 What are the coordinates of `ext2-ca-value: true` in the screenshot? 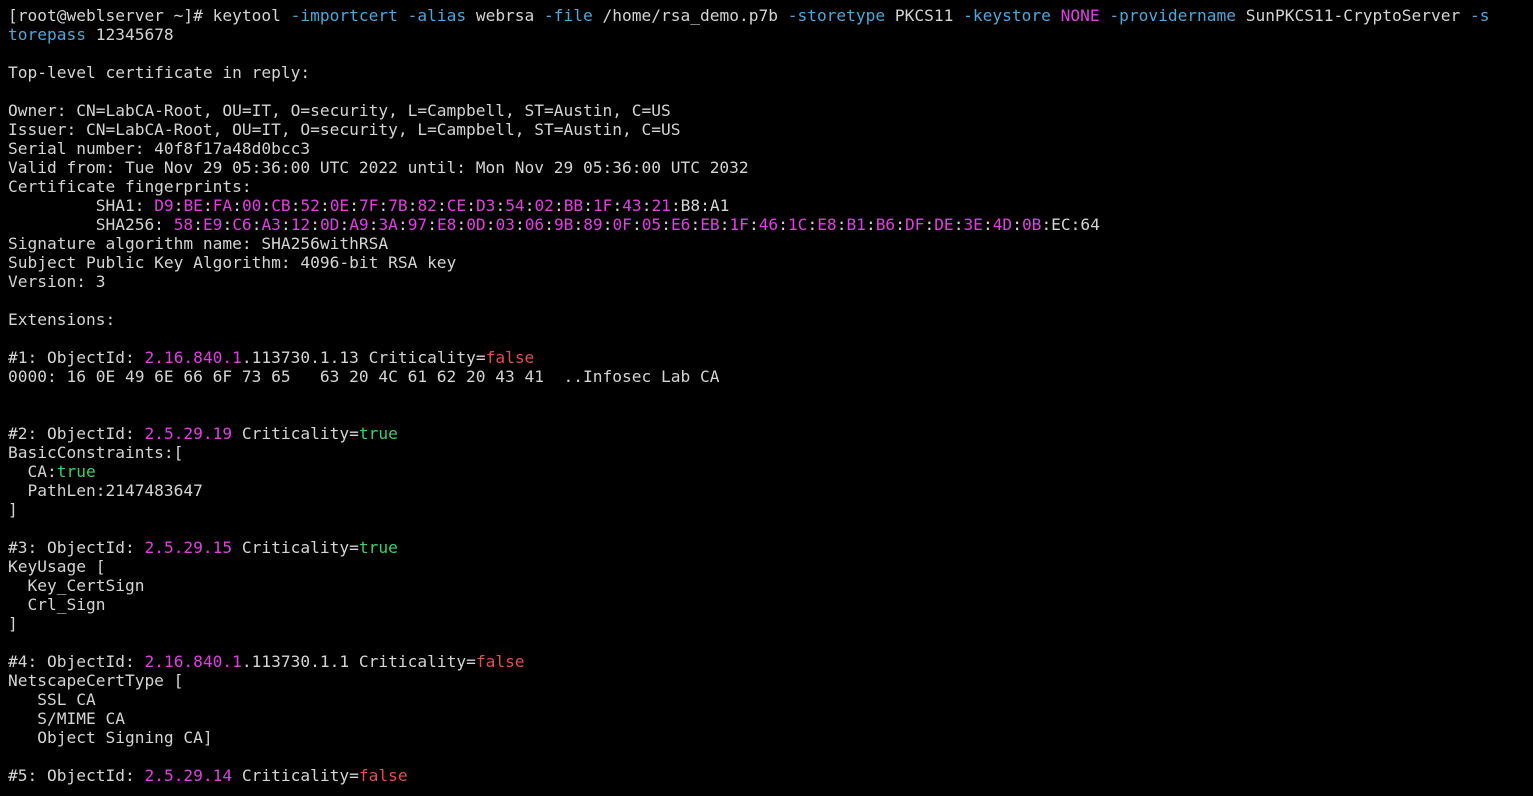 It's located at (76, 471).